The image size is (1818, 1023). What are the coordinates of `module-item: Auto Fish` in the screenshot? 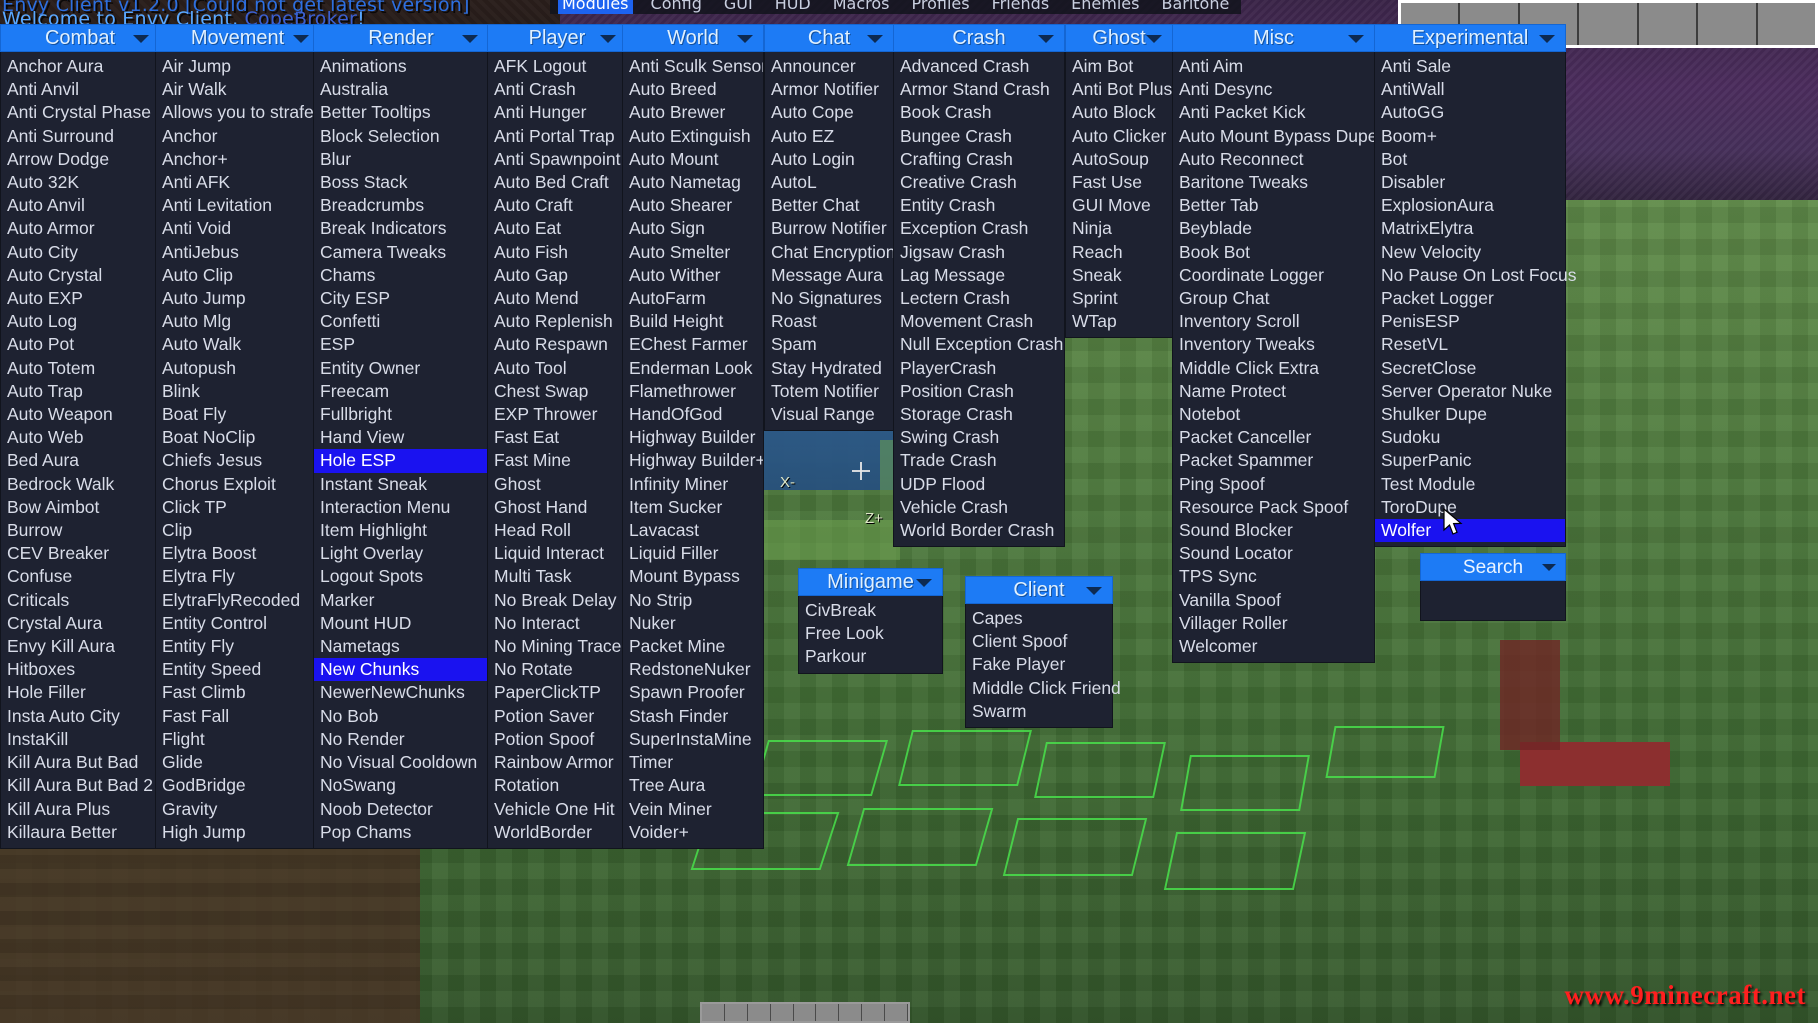 It's located at (557, 252).